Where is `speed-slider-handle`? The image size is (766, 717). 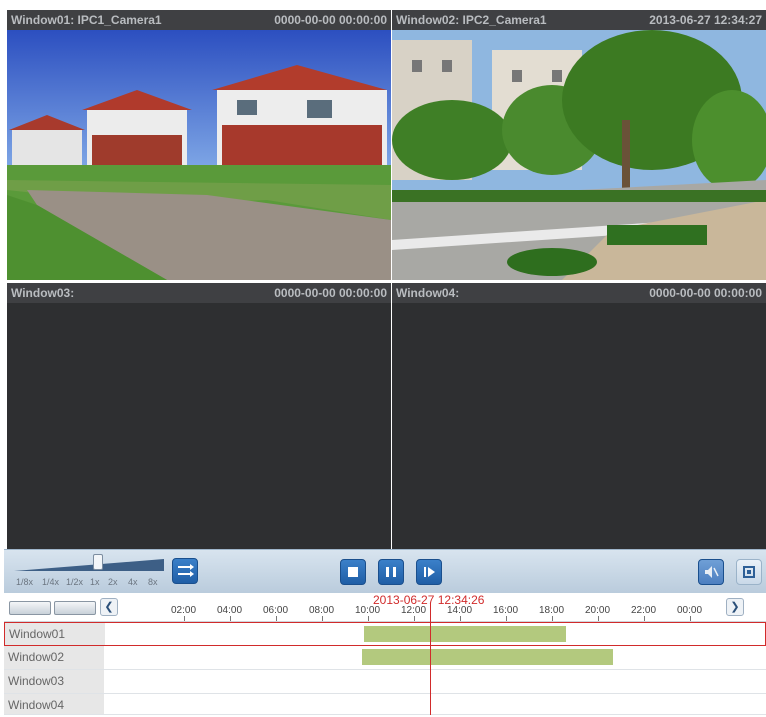 speed-slider-handle is located at coordinates (98, 562).